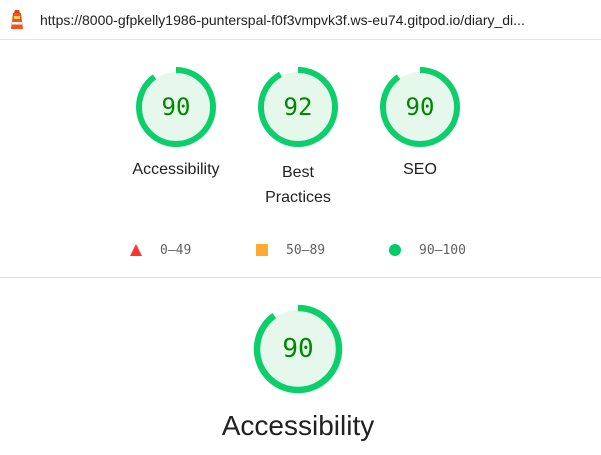 This screenshot has height=455, width=601. I want to click on lighthouse-icon, so click(17, 19).